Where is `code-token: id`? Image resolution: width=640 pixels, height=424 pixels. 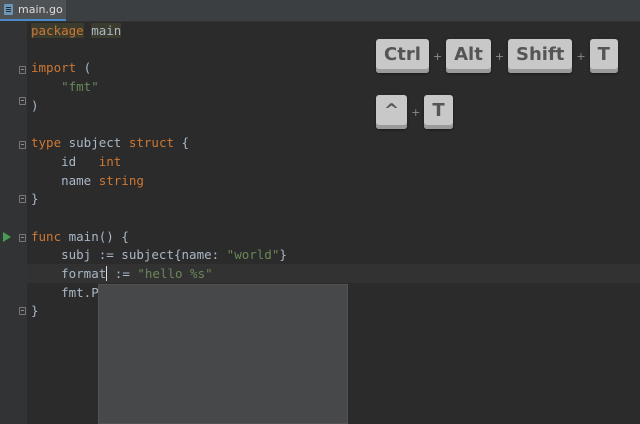
code-token: id is located at coordinates (65, 161).